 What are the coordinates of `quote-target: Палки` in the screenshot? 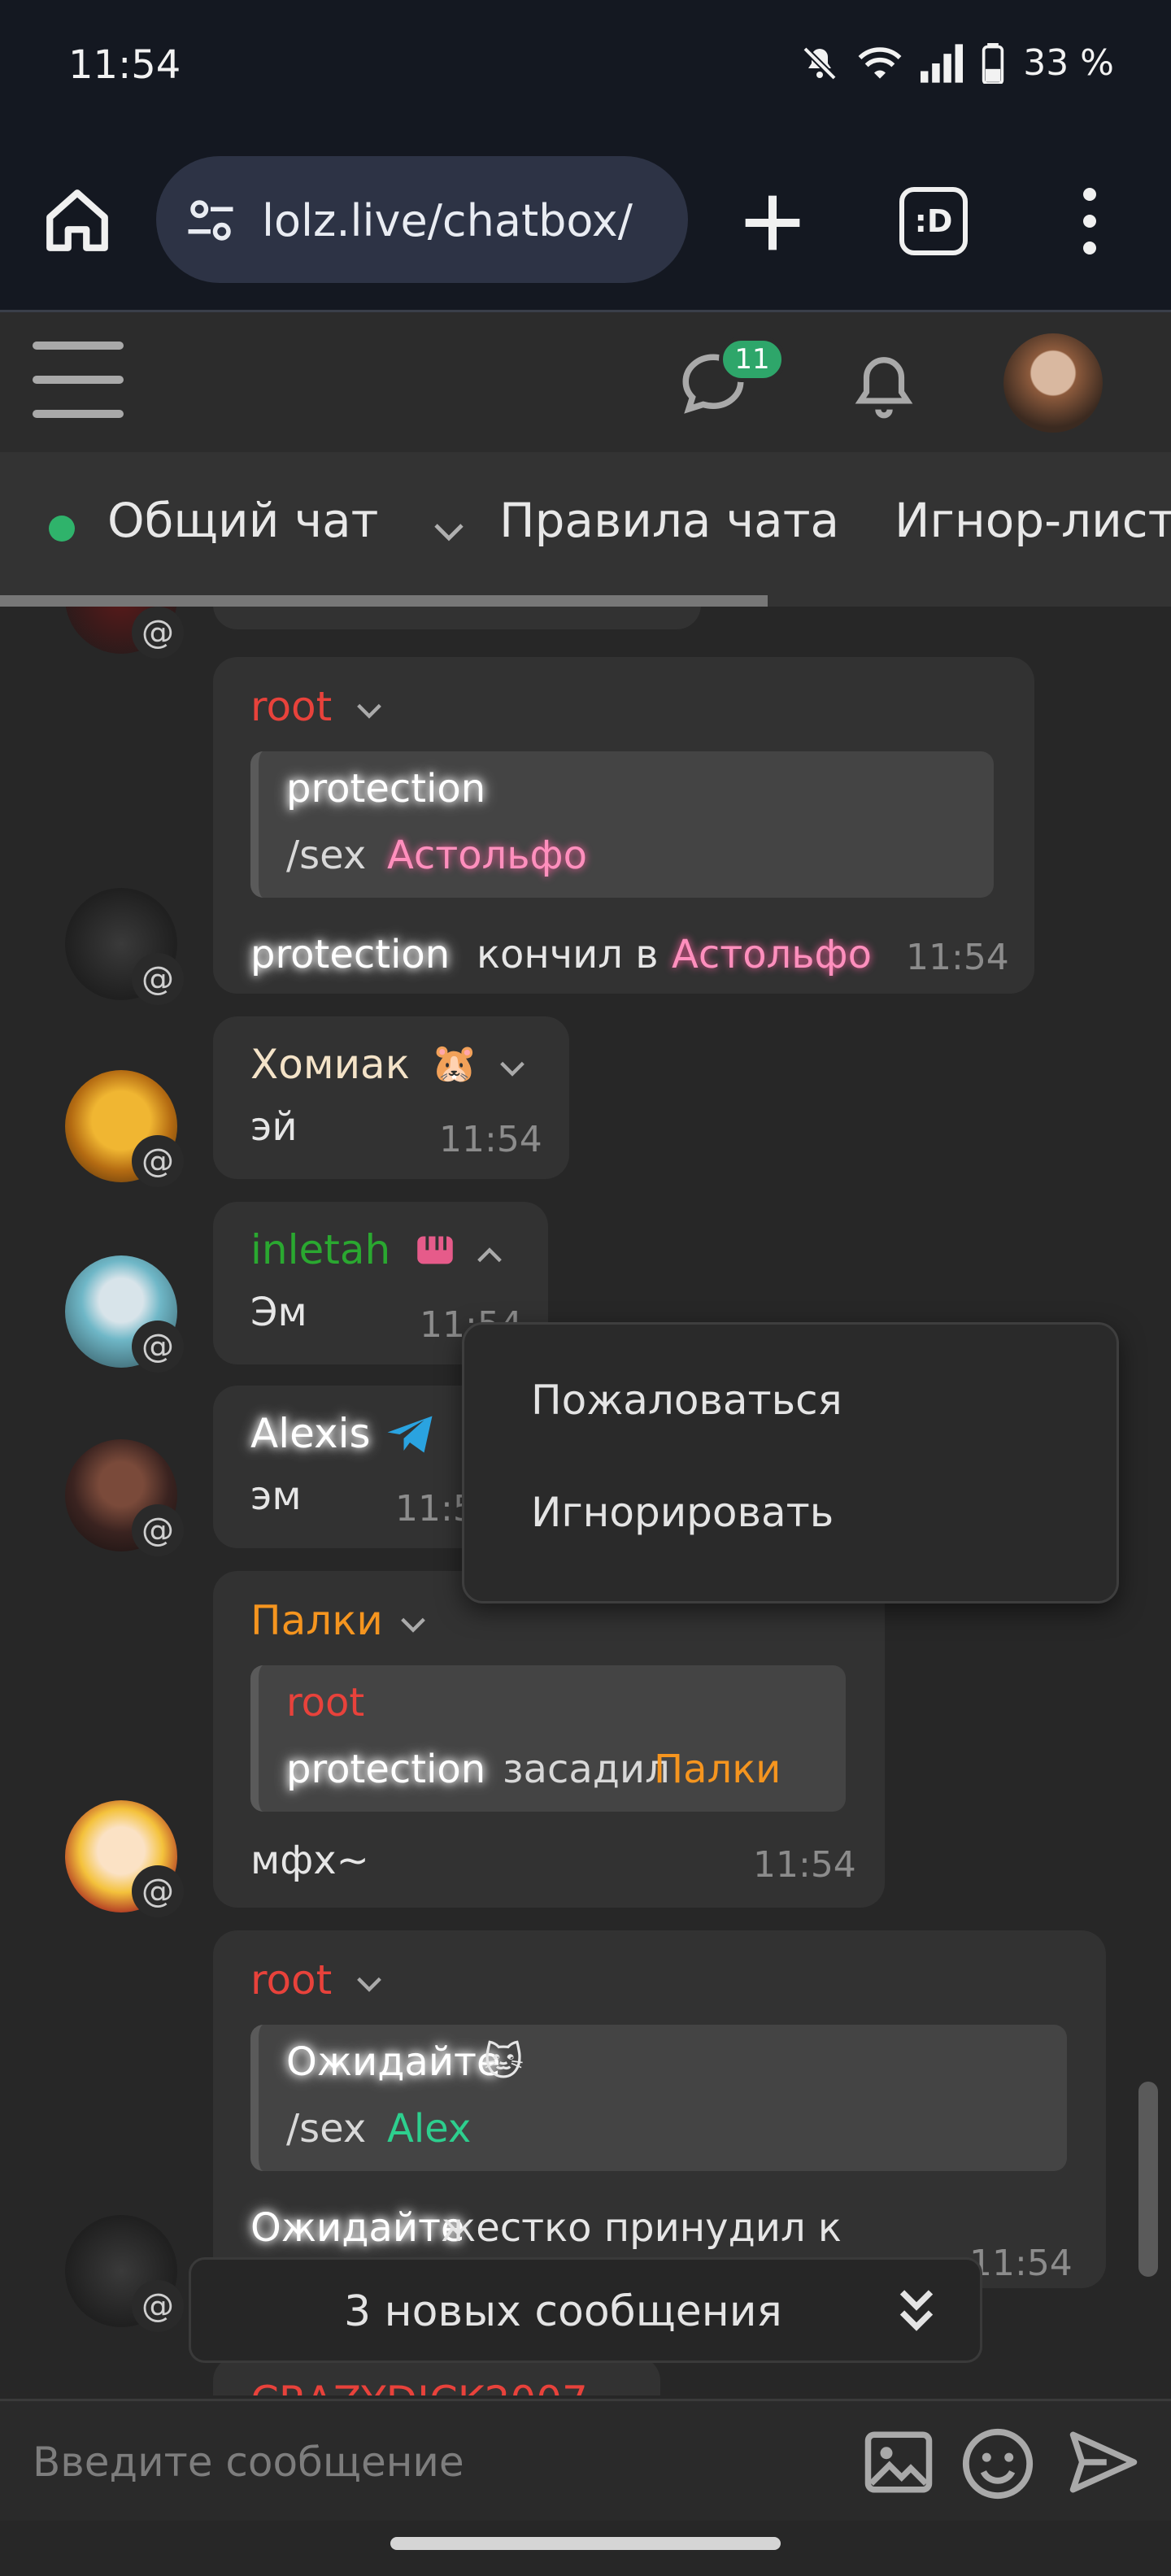 It's located at (717, 1770).